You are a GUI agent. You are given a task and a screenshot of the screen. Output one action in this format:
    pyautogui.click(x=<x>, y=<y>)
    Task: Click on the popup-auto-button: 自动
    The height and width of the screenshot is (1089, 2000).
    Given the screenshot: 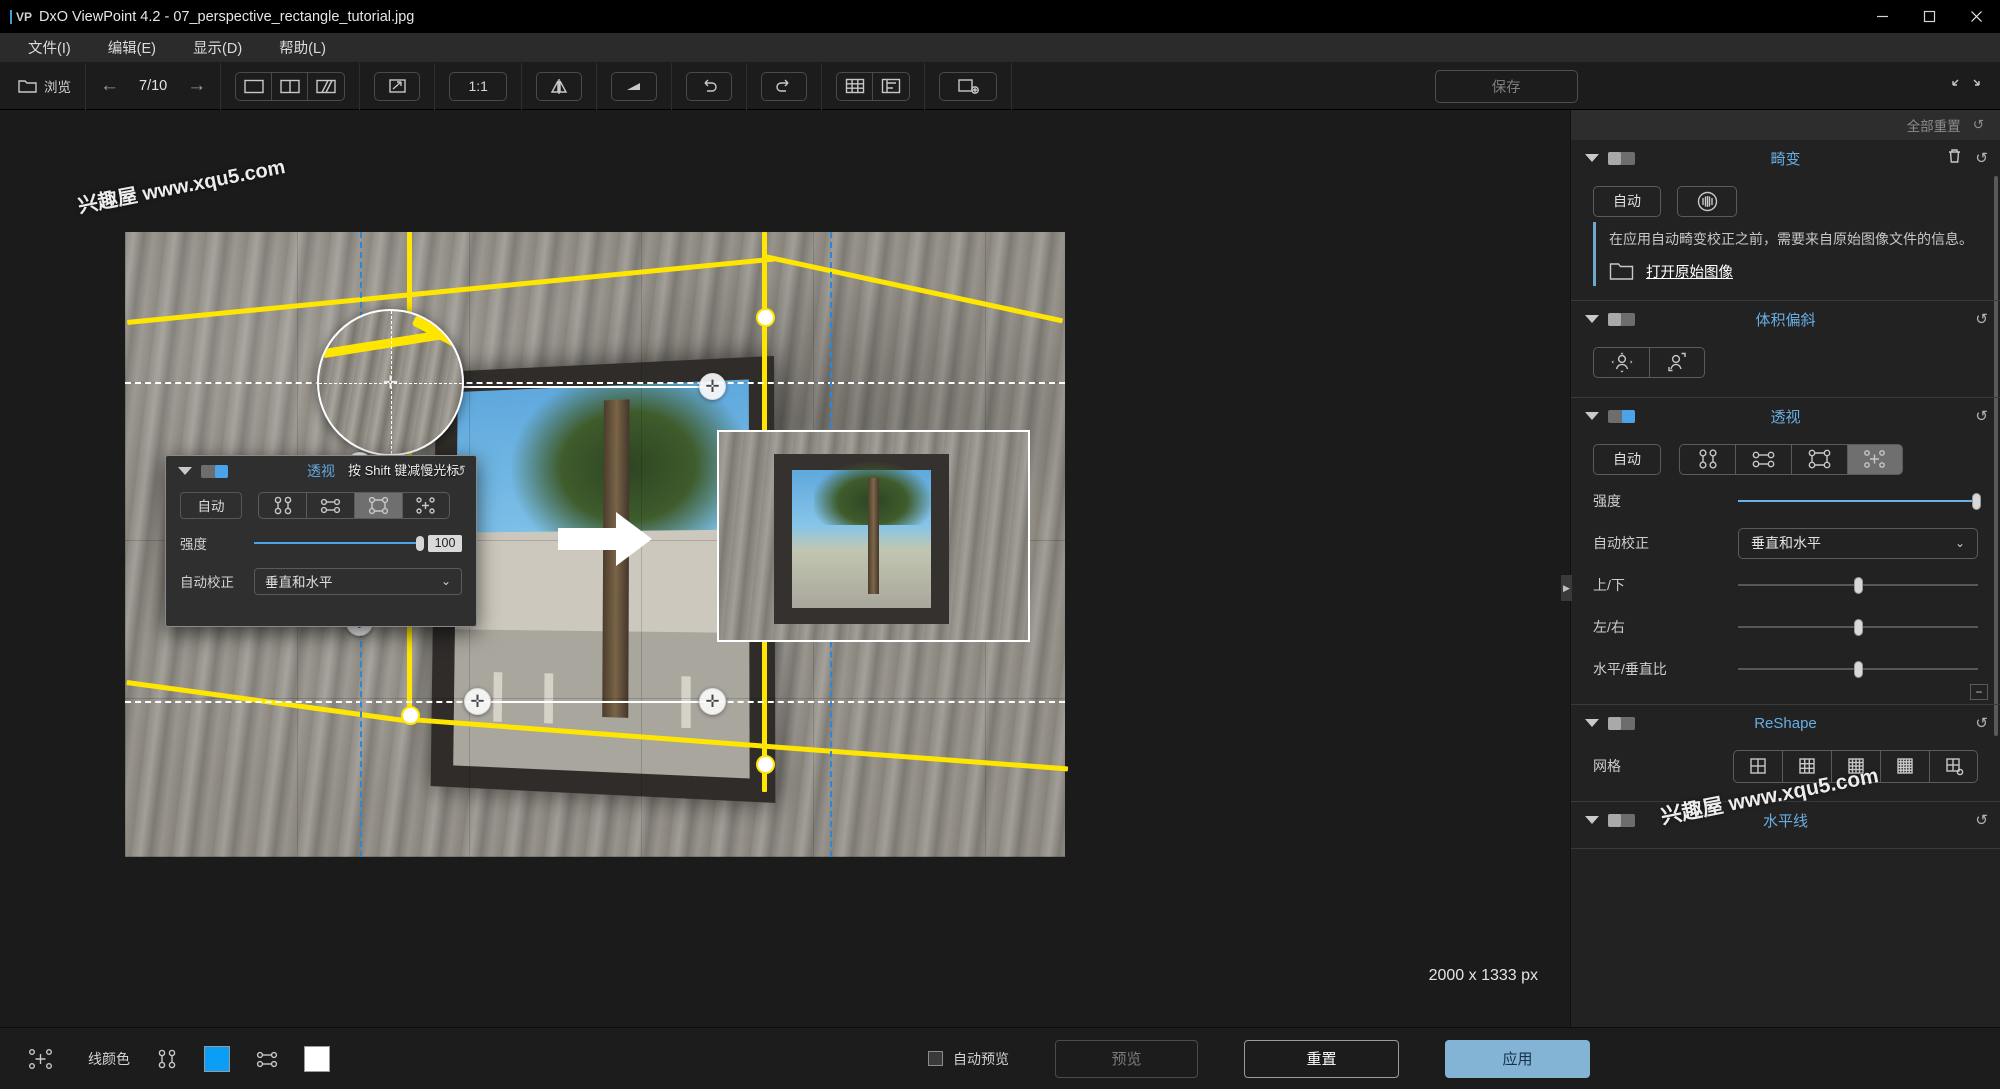 What is the action you would take?
    pyautogui.click(x=211, y=505)
    